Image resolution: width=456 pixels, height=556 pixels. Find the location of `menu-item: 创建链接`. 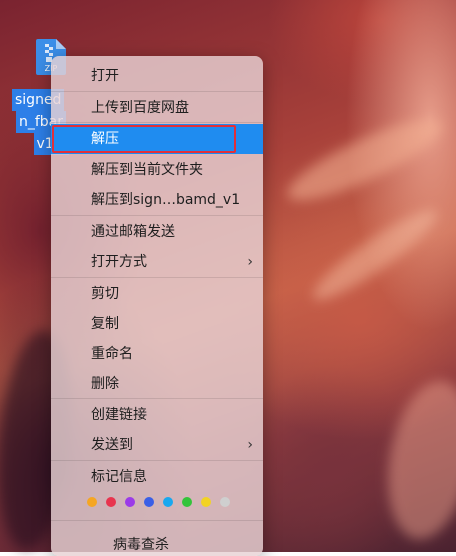

menu-item: 创建链接 is located at coordinates (157, 415).